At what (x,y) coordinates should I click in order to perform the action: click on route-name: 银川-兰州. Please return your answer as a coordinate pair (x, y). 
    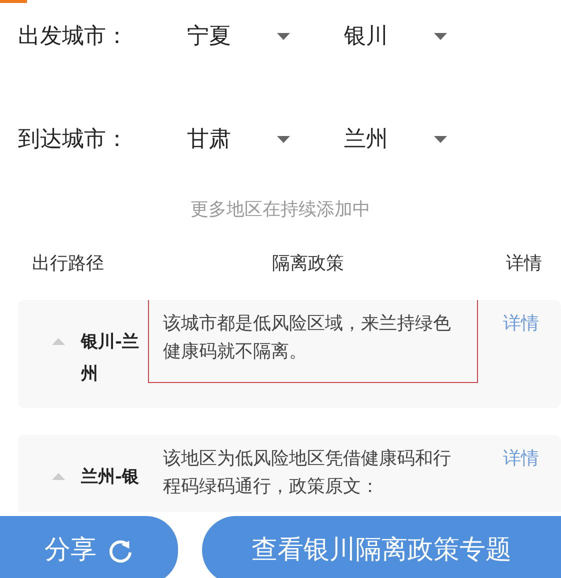
    Looking at the image, I should click on (110, 358).